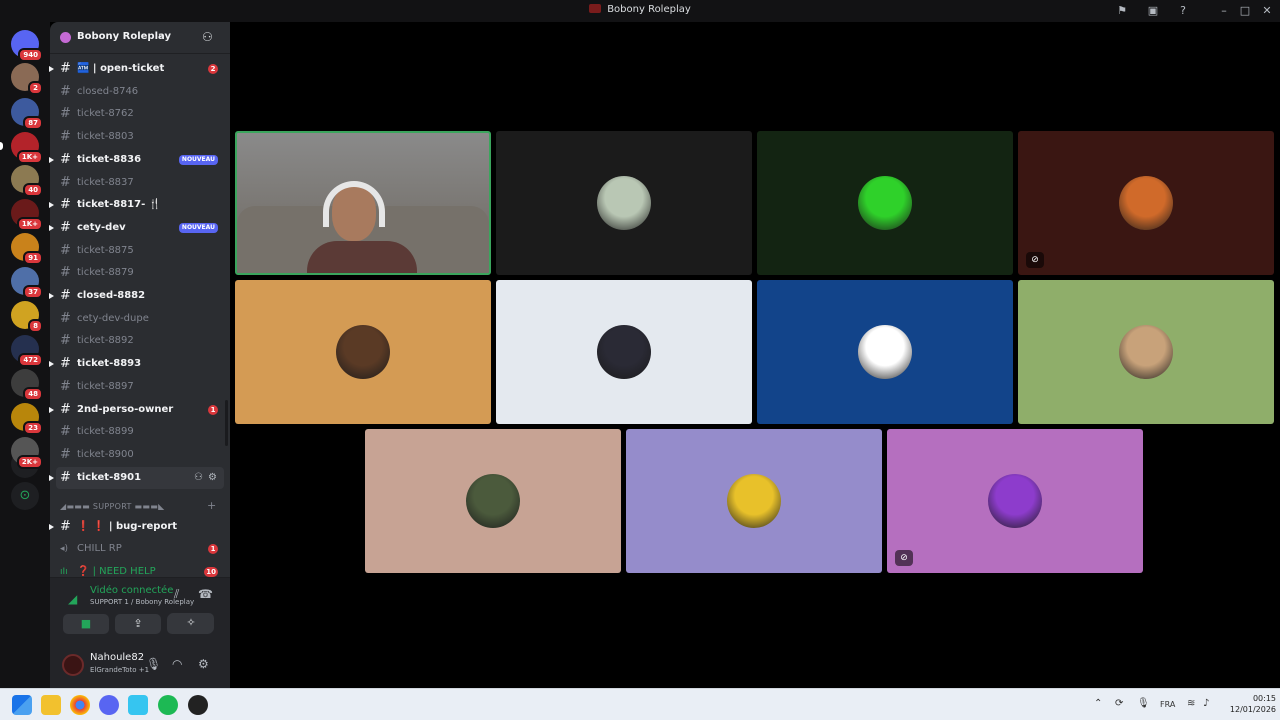 This screenshot has height=720, width=1280. Describe the element at coordinates (80, 705) in the screenshot. I see `chrome-icon` at that location.